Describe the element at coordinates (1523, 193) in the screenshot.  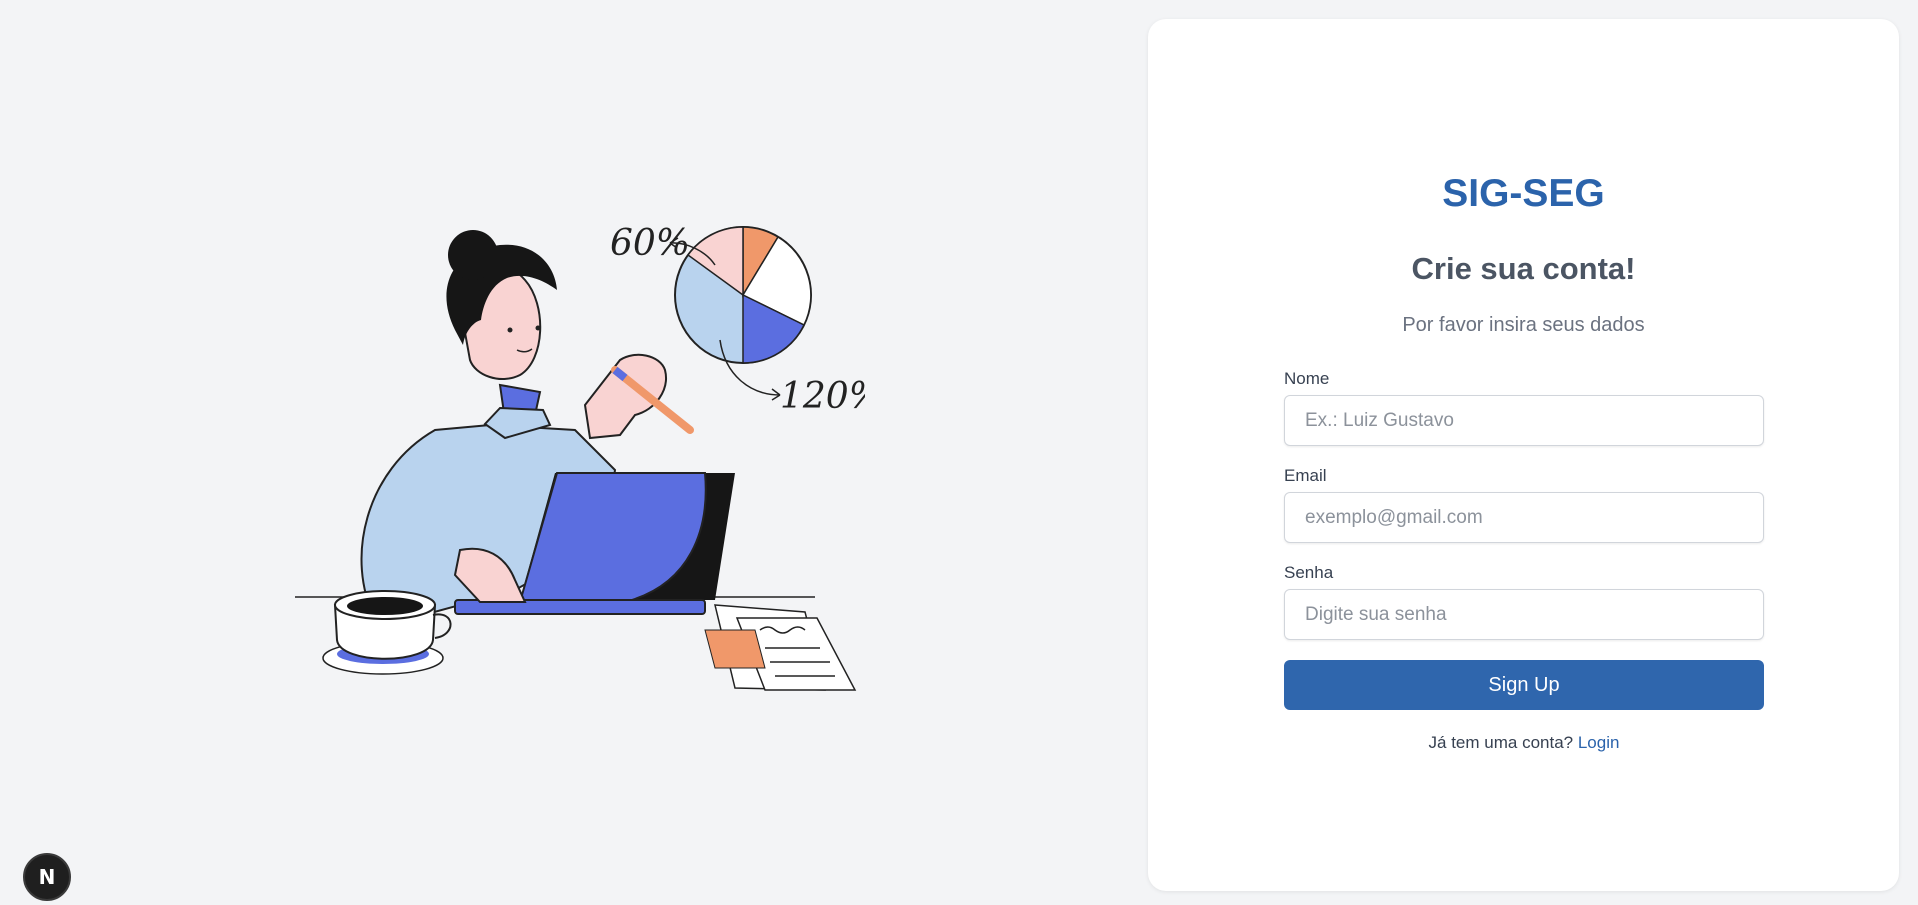
I see `brand-title: SIG-SEG` at that location.